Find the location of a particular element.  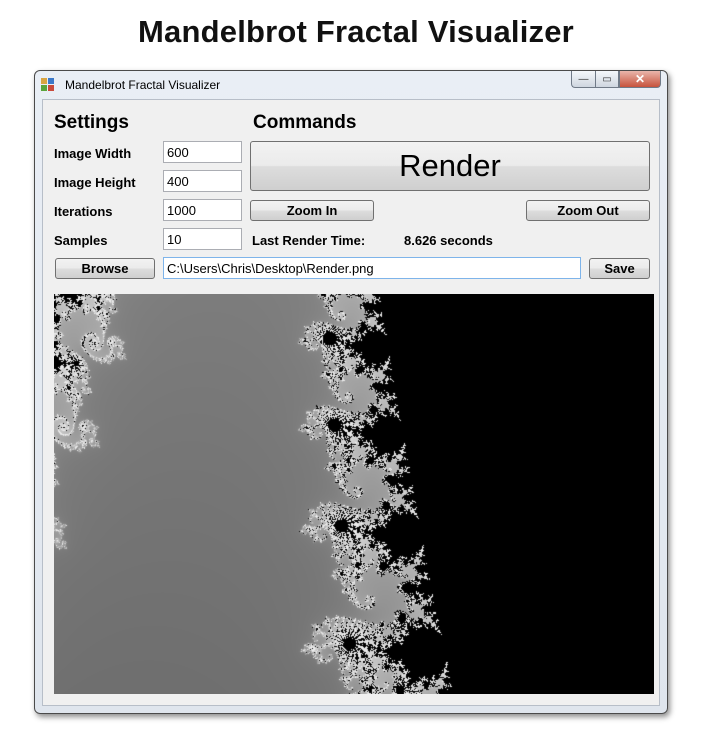

app-window-icon is located at coordinates (49, 85).